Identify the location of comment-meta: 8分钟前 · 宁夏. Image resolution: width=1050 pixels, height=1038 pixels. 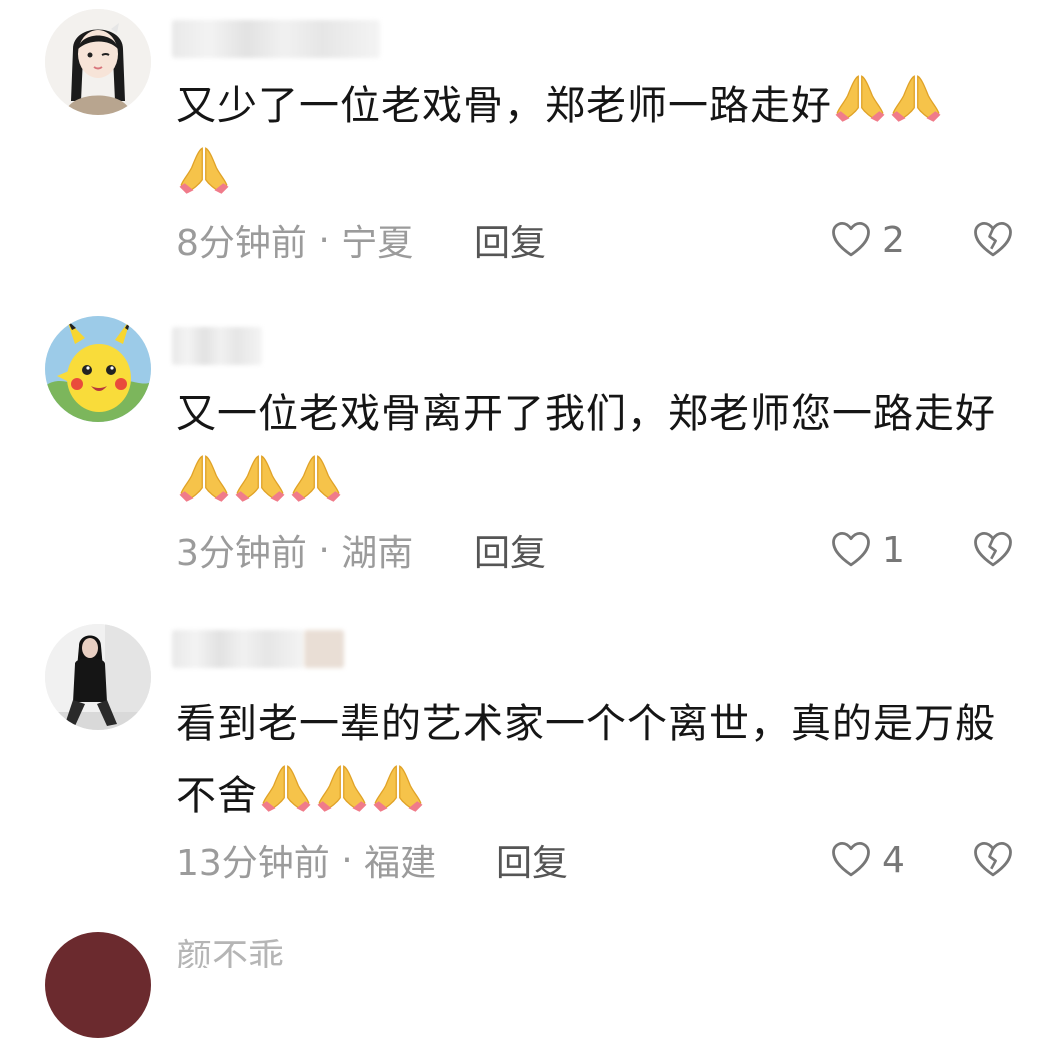
(294, 240).